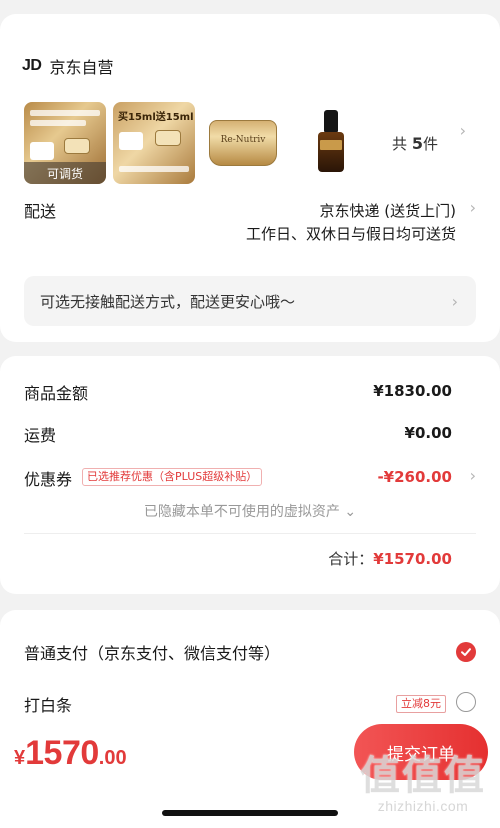 The width and height of the screenshot is (500, 828). I want to click on item-count: 共 5件, so click(415, 143).